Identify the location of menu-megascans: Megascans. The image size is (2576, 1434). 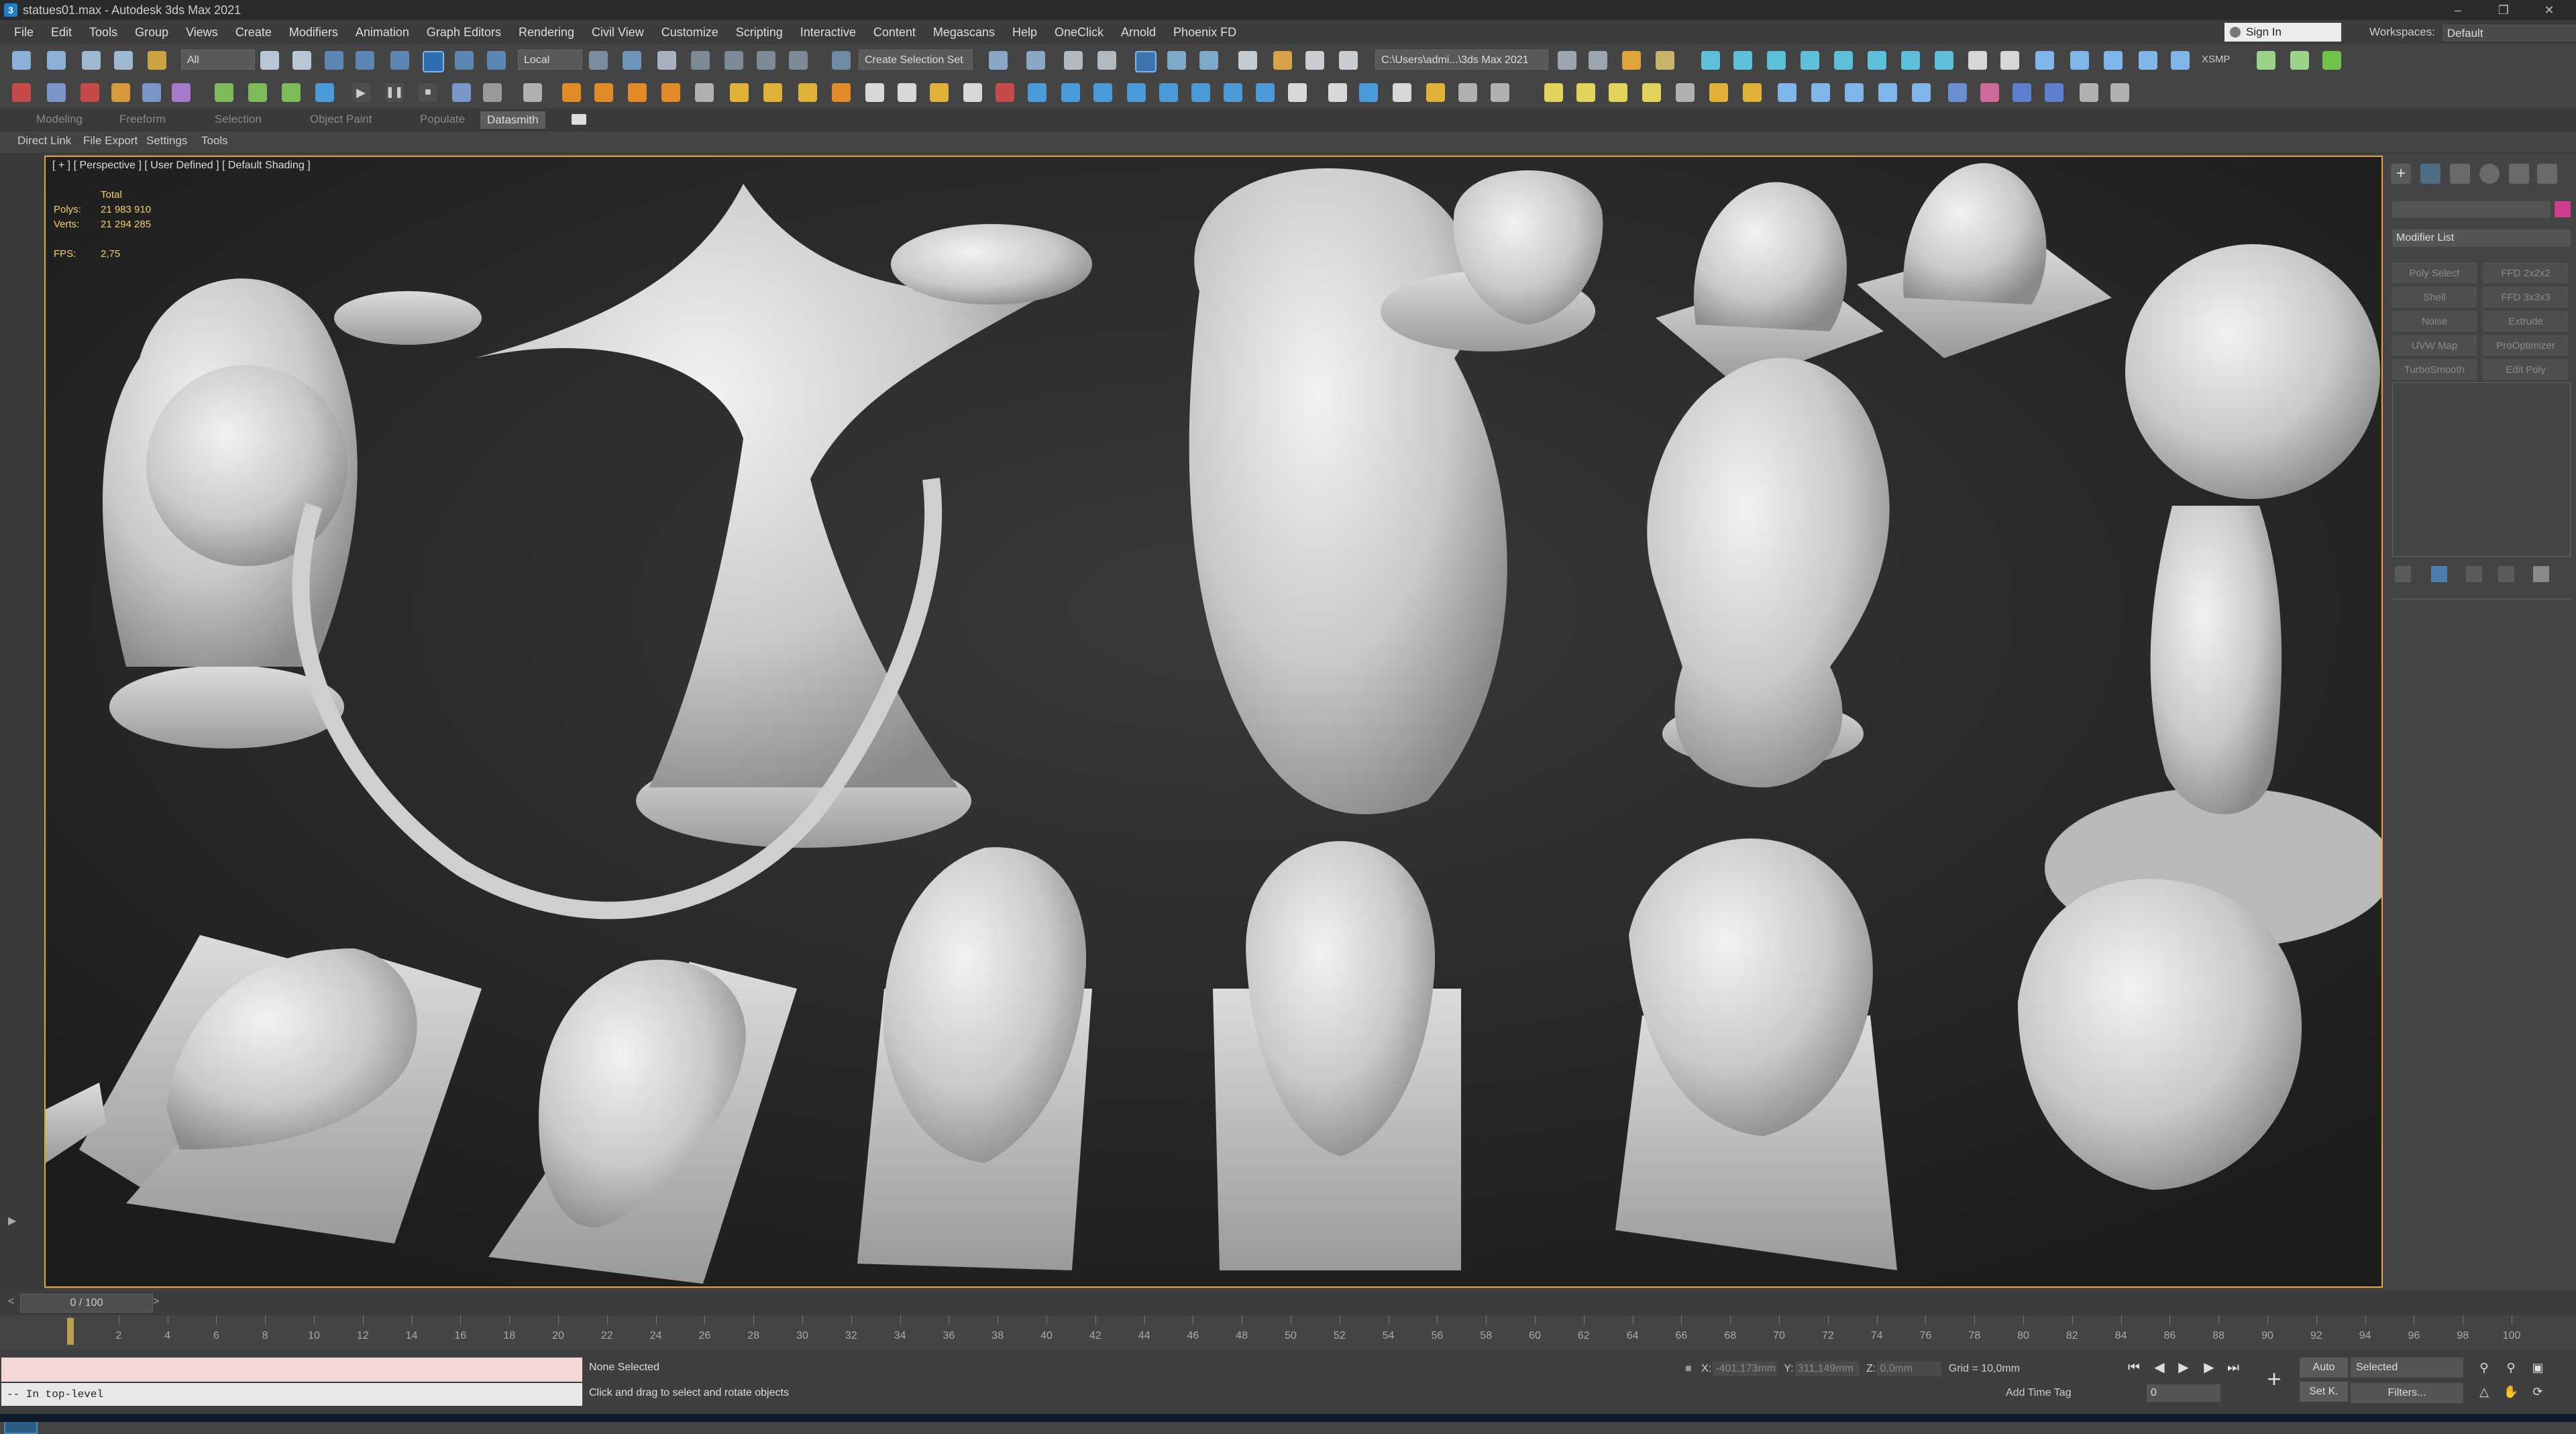
(964, 32).